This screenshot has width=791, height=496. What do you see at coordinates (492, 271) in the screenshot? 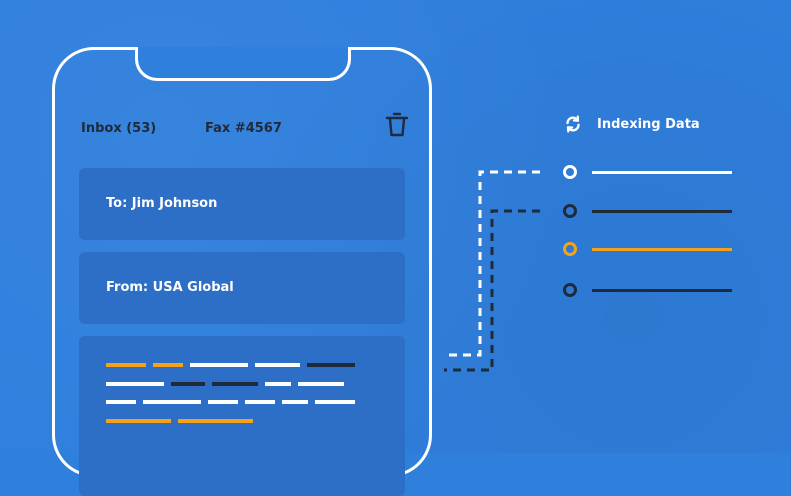
I see `connector-lines` at bounding box center [492, 271].